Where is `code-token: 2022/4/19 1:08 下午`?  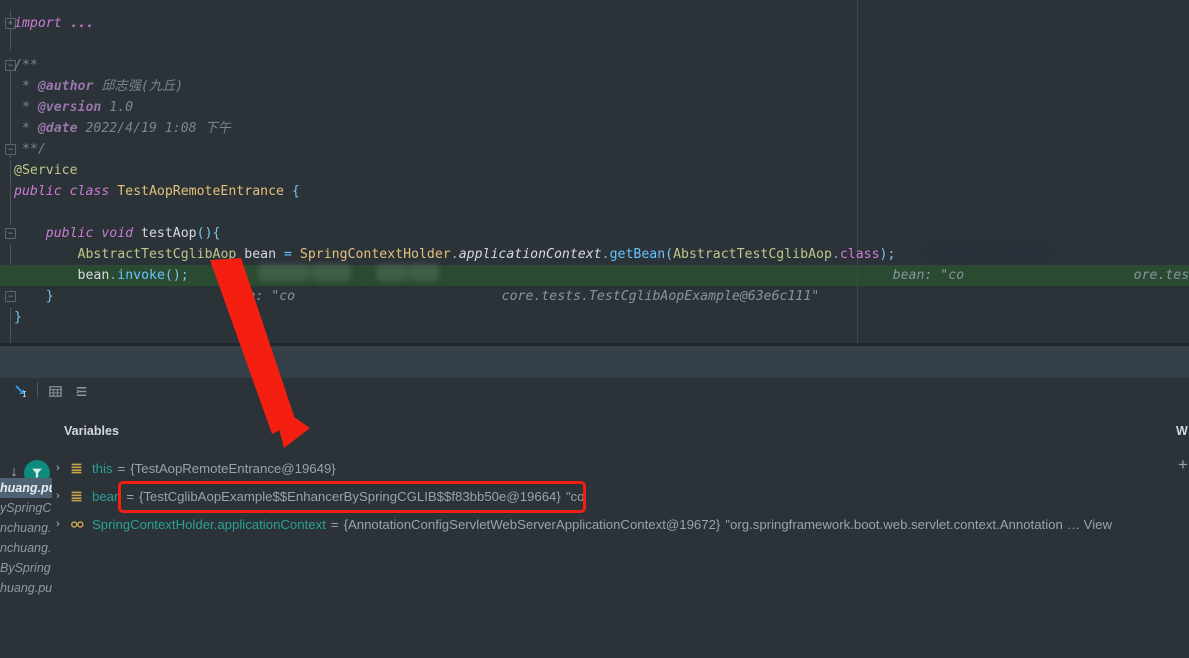 code-token: 2022/4/19 1:08 下午 is located at coordinates (154, 128).